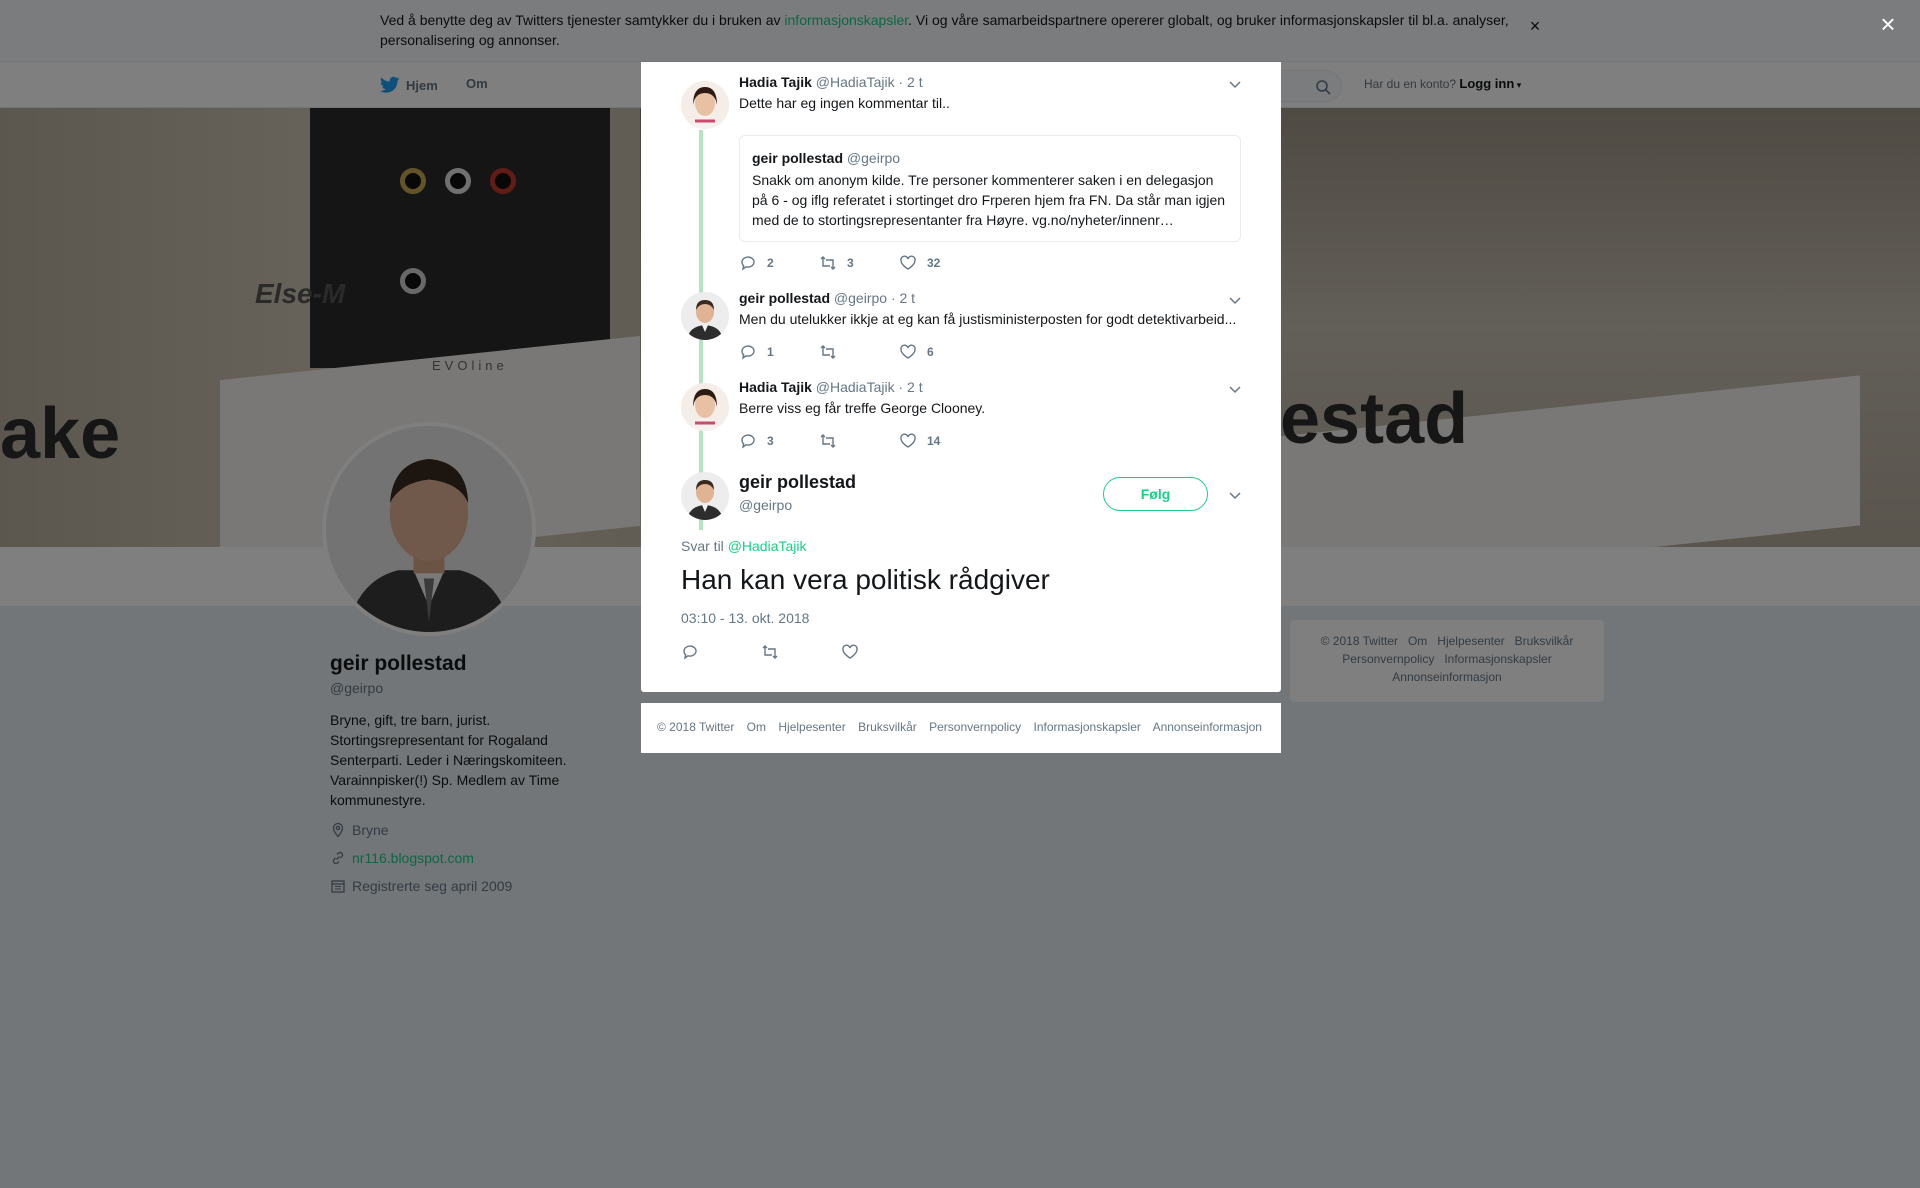 The height and width of the screenshot is (1188, 1920). Describe the element at coordinates (811, 727) in the screenshot. I see `footer-link-help: Hjelpesenter` at that location.